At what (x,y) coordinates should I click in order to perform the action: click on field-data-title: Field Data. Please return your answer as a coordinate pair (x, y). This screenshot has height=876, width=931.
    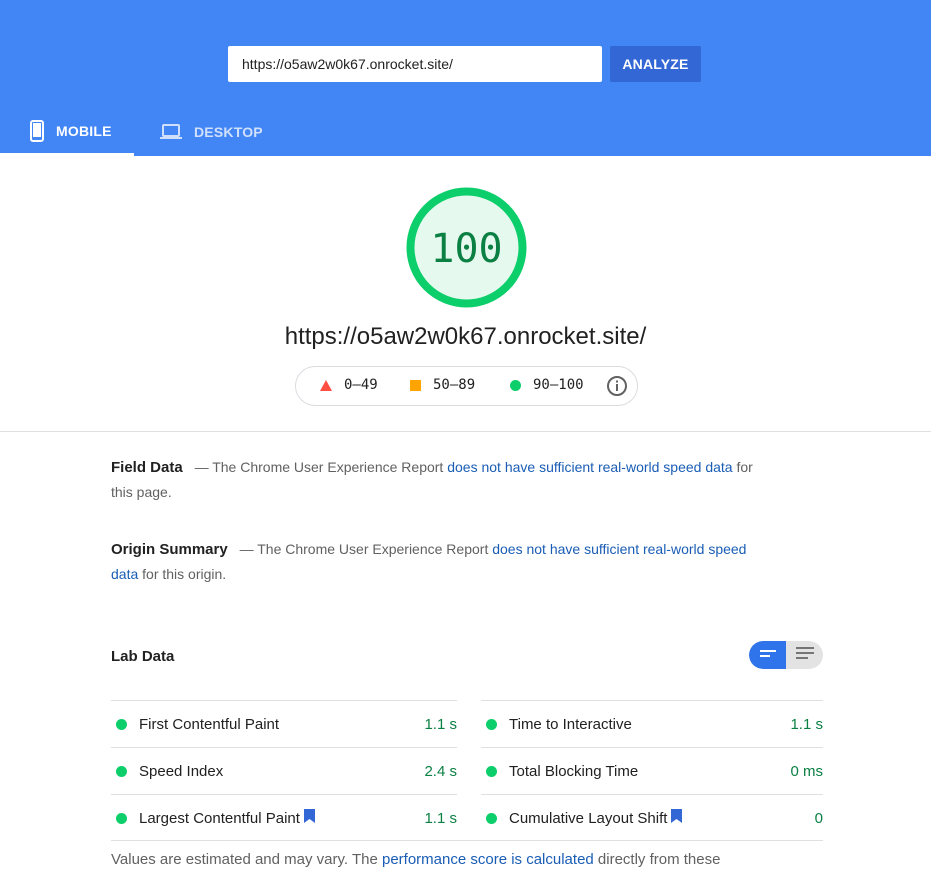
    Looking at the image, I should click on (147, 467).